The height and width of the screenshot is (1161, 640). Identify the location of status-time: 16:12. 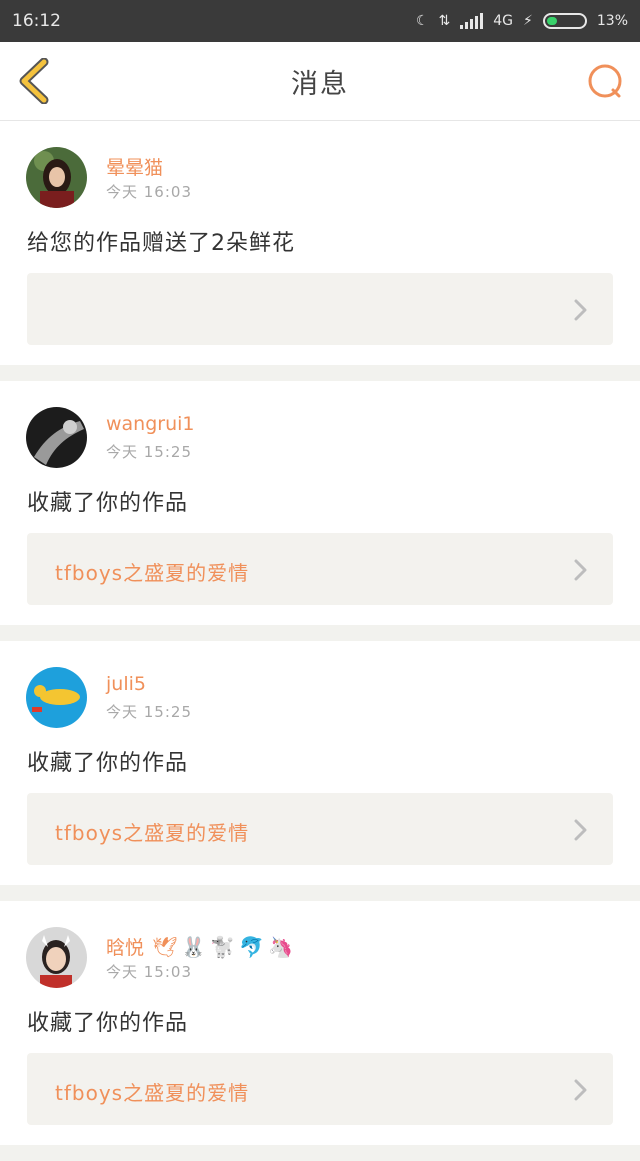
(36, 21).